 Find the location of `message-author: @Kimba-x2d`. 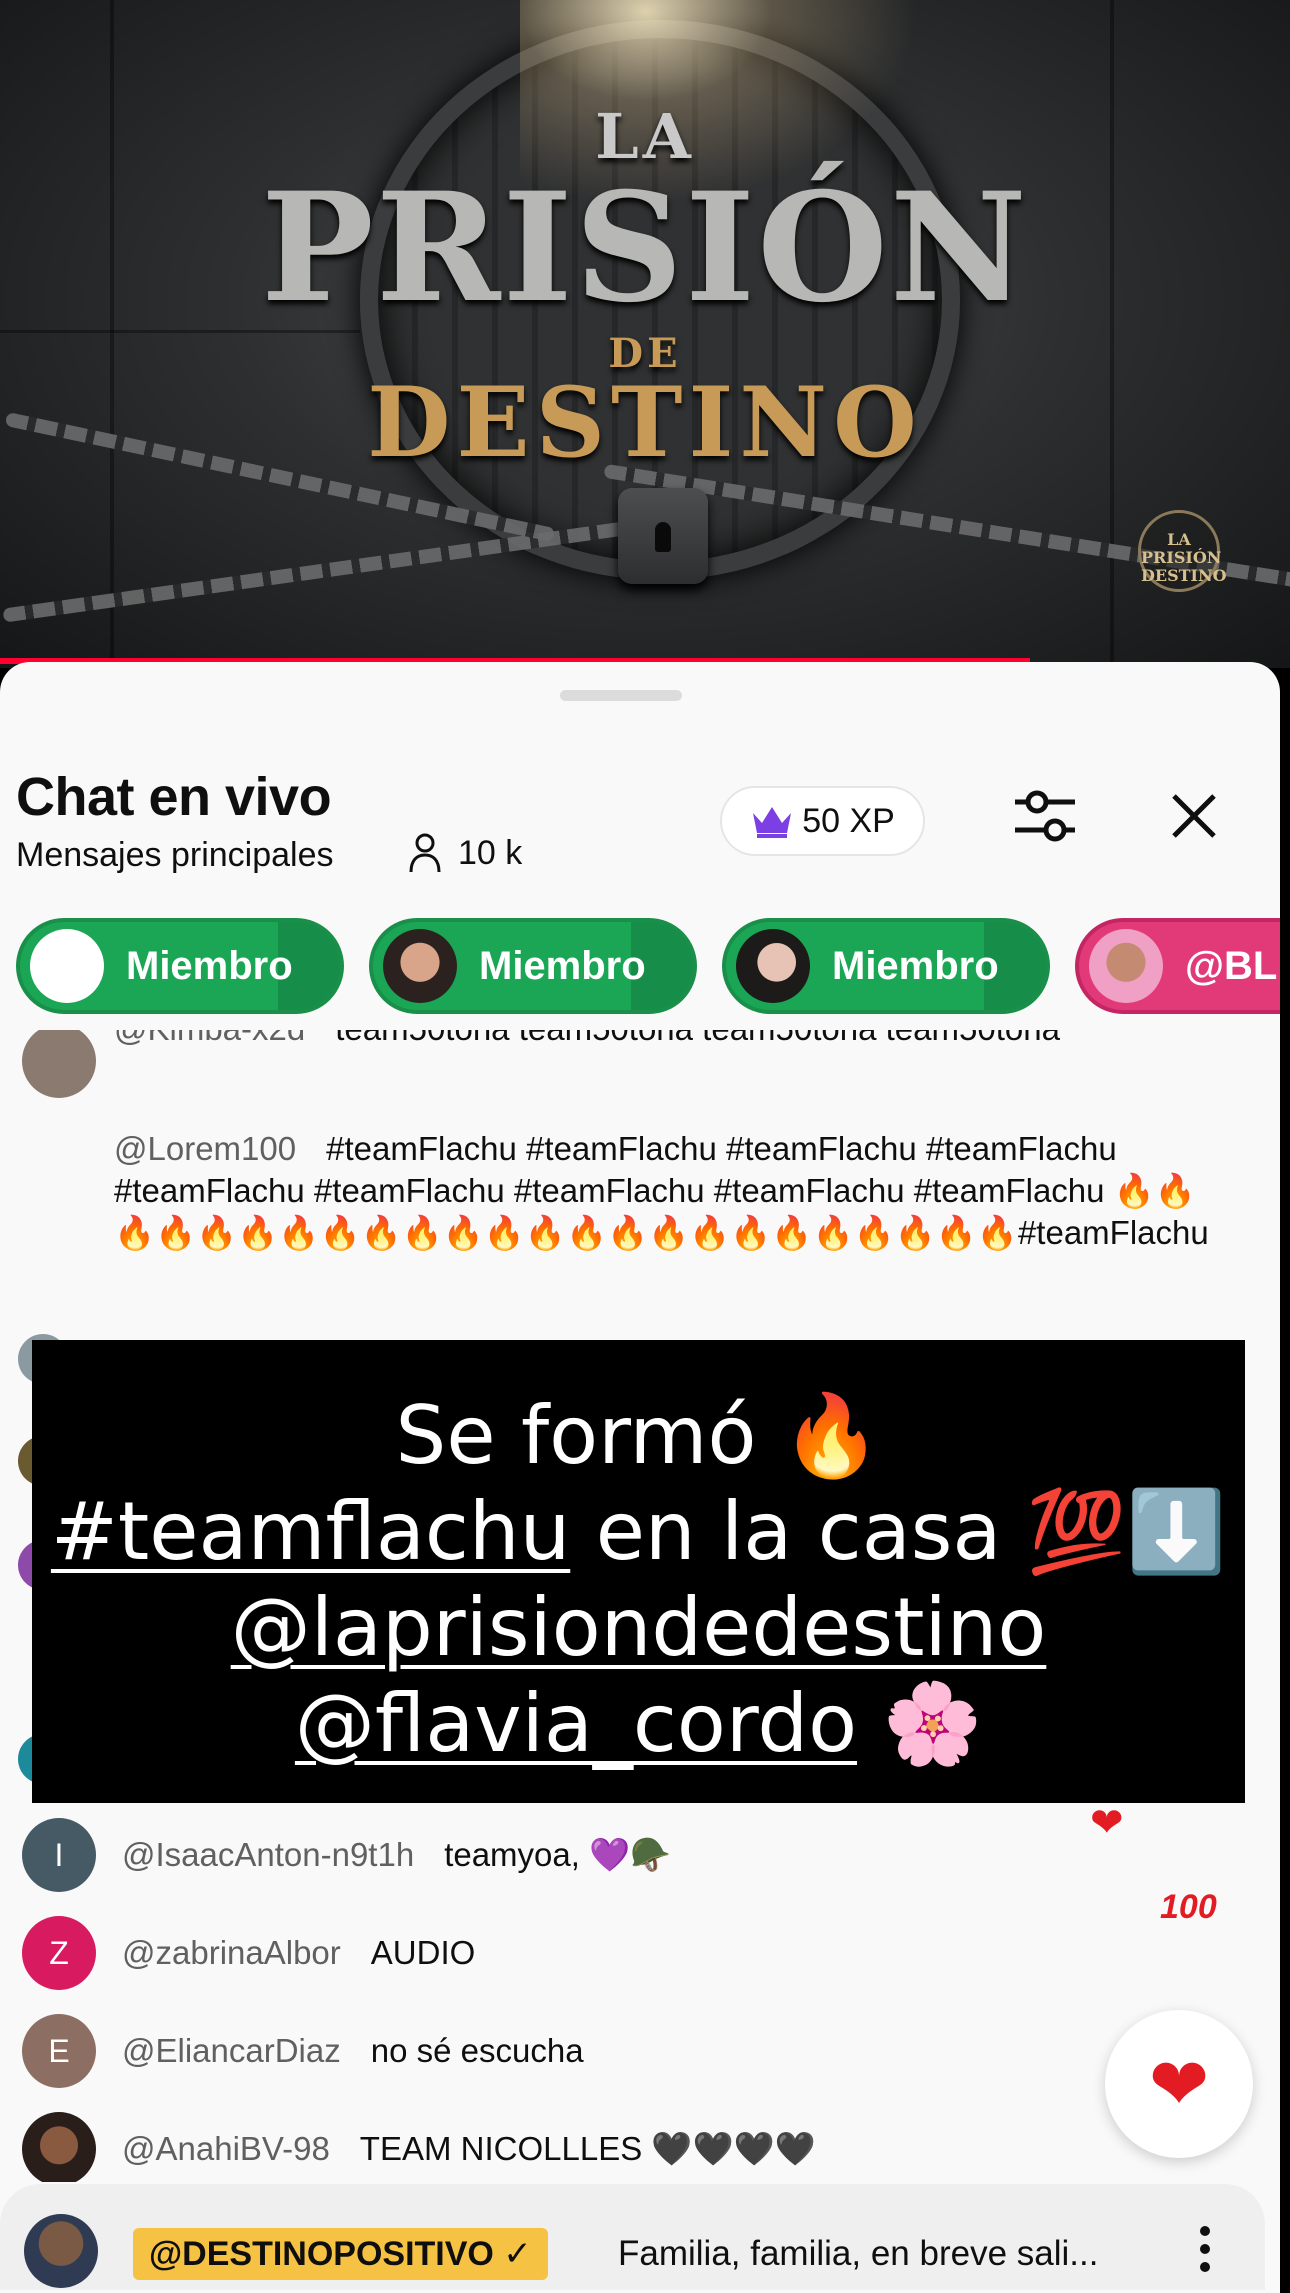

message-author: @Kimba-x2d is located at coordinates (209, 1038).